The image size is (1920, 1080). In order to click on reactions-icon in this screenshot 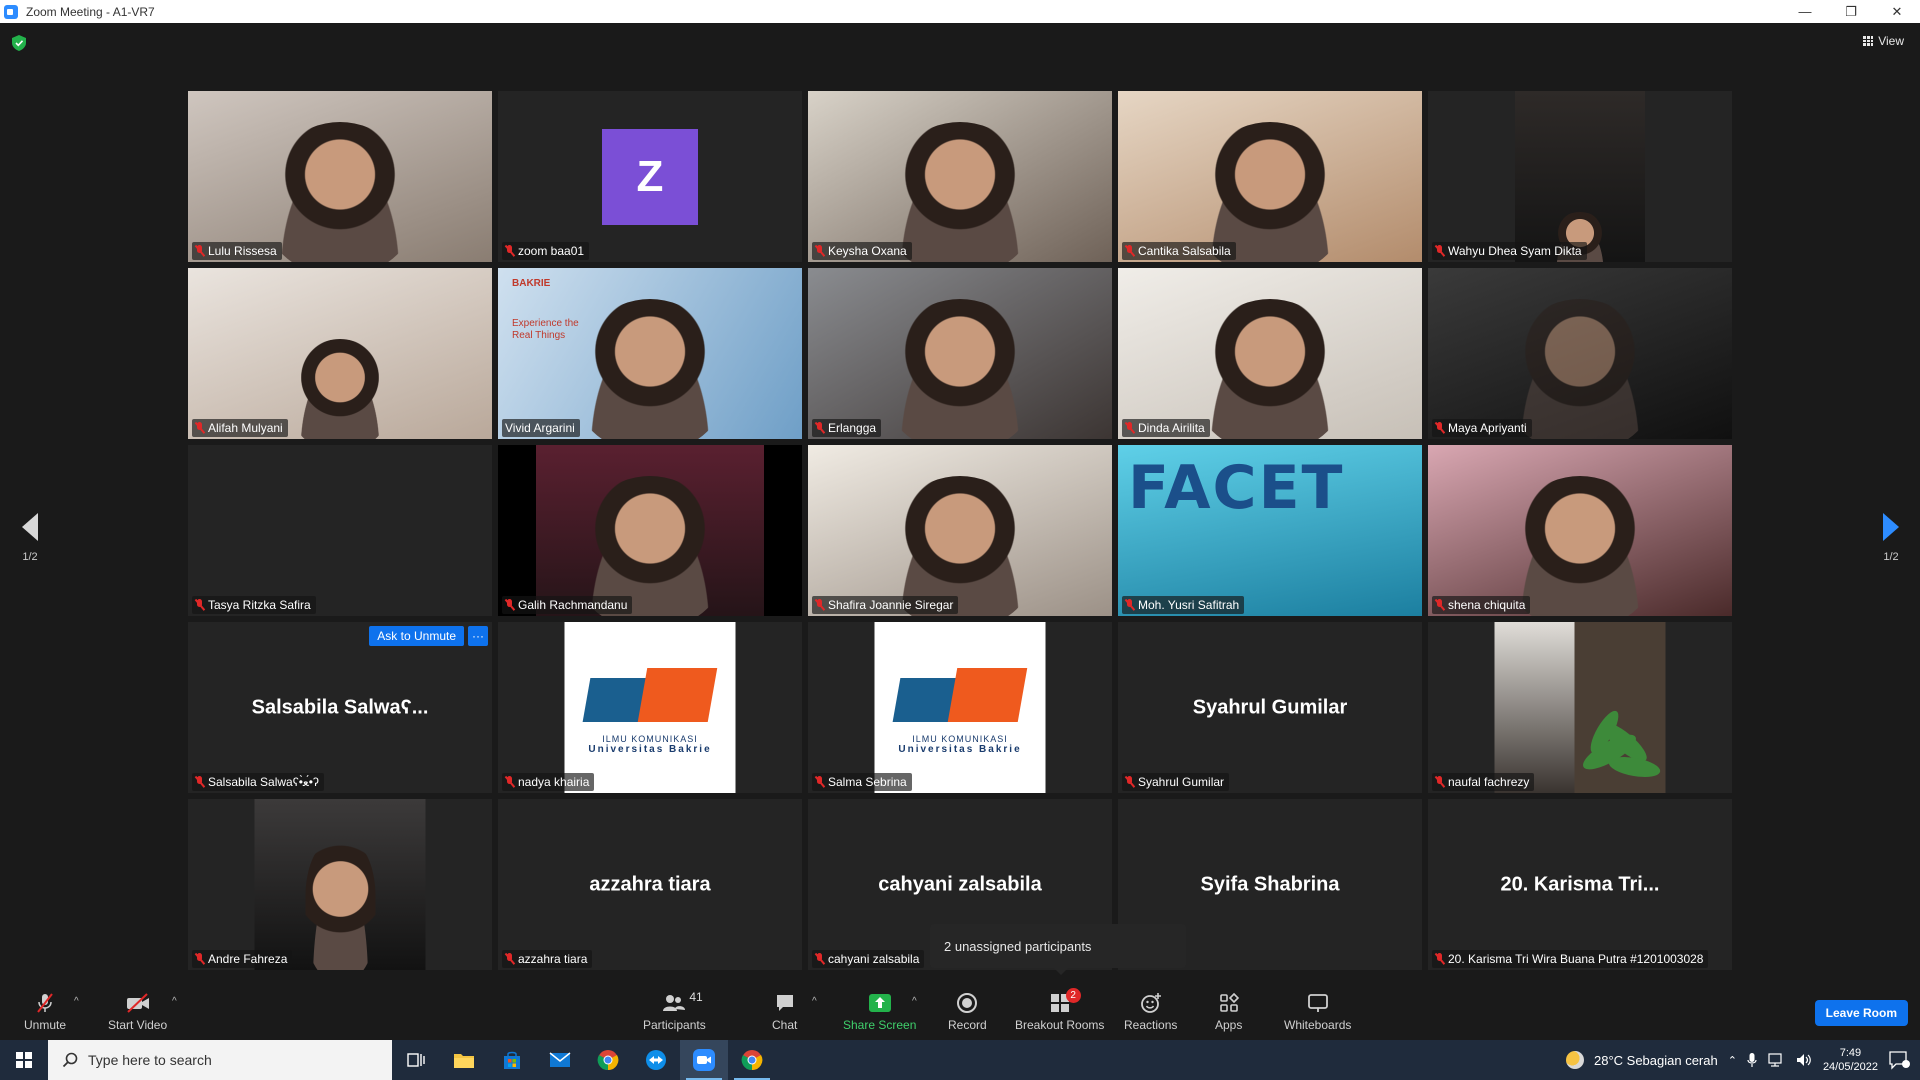, I will do `click(1150, 1003)`.